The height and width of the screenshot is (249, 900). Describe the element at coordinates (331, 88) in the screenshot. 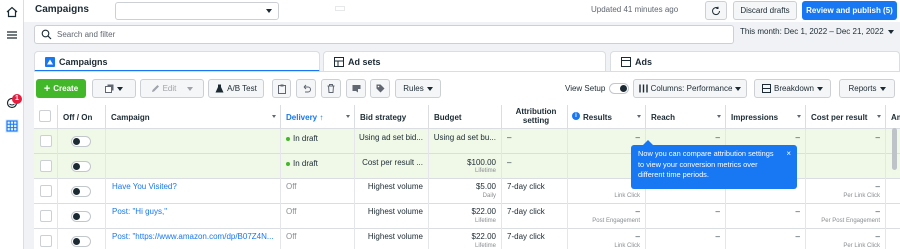

I see `delete-button` at that location.